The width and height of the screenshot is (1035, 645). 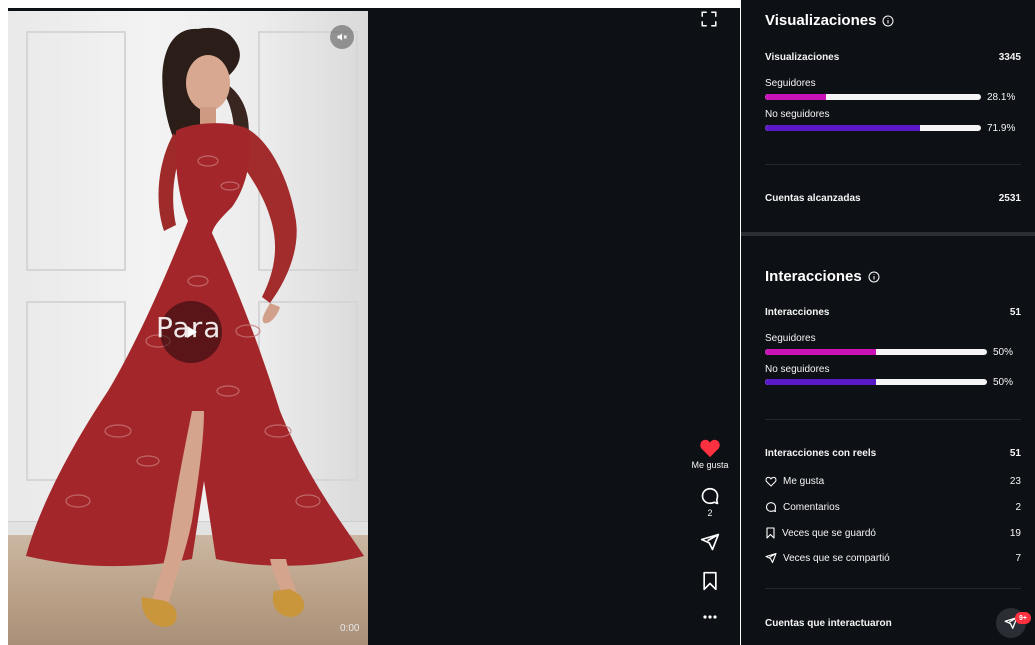 What do you see at coordinates (829, 533) in the screenshot?
I see `saves-label: Veces que se guardó` at bounding box center [829, 533].